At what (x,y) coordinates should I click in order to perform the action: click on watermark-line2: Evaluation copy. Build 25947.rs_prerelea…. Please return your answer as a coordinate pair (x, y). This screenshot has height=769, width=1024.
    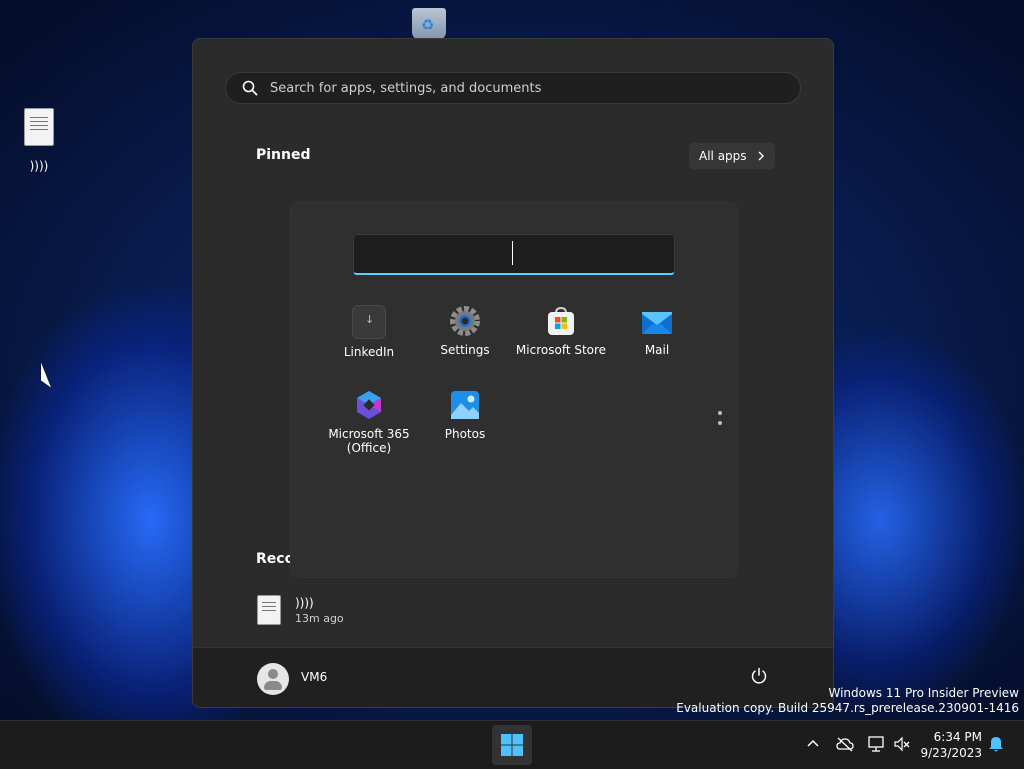
    Looking at the image, I should click on (847, 708).